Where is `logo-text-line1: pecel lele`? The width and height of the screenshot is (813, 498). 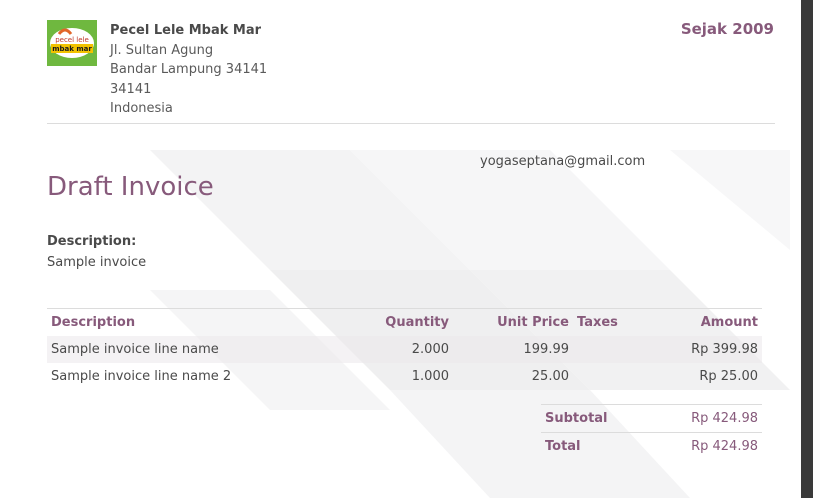
logo-text-line1: pecel lele is located at coordinates (72, 40).